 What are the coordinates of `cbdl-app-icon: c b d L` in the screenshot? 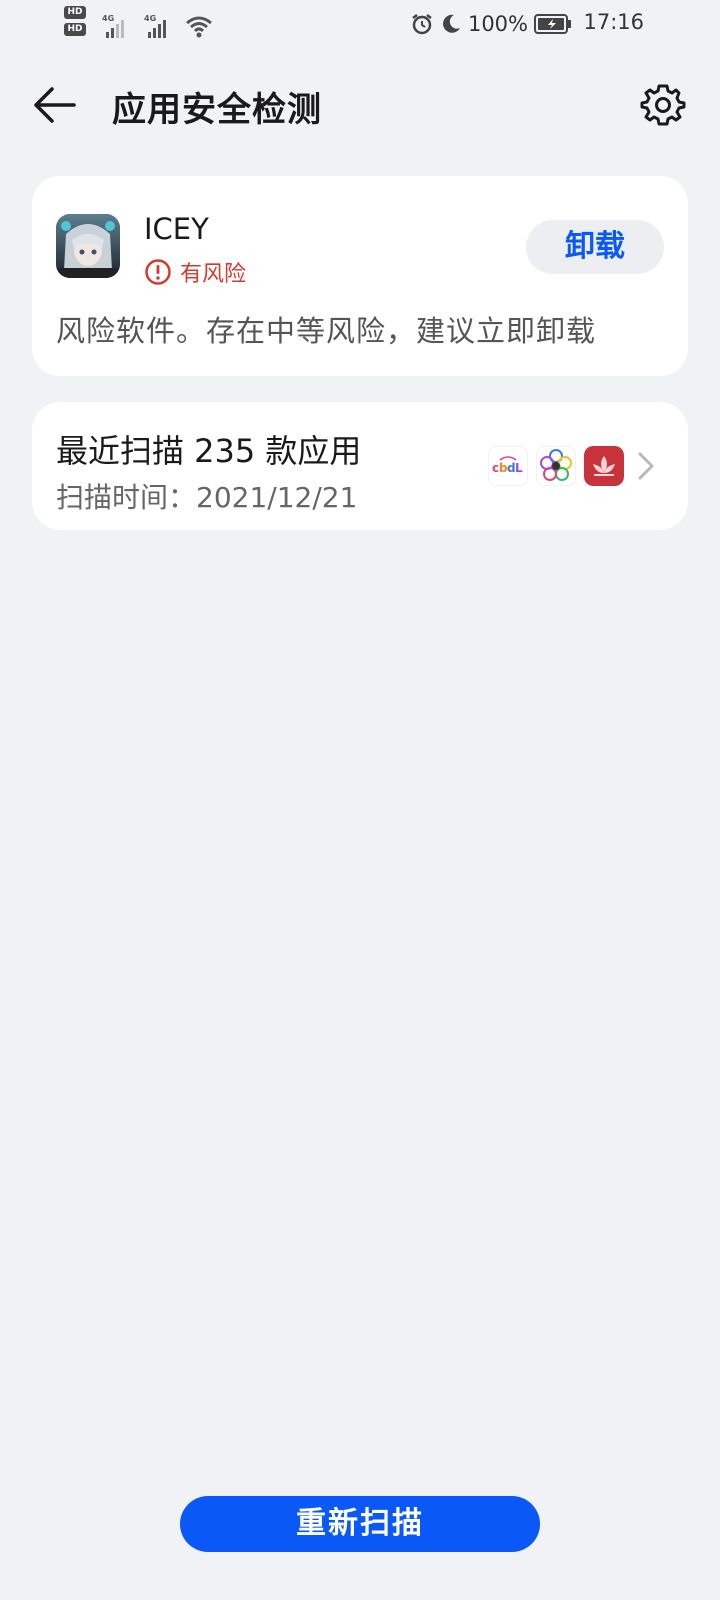 It's located at (508, 466).